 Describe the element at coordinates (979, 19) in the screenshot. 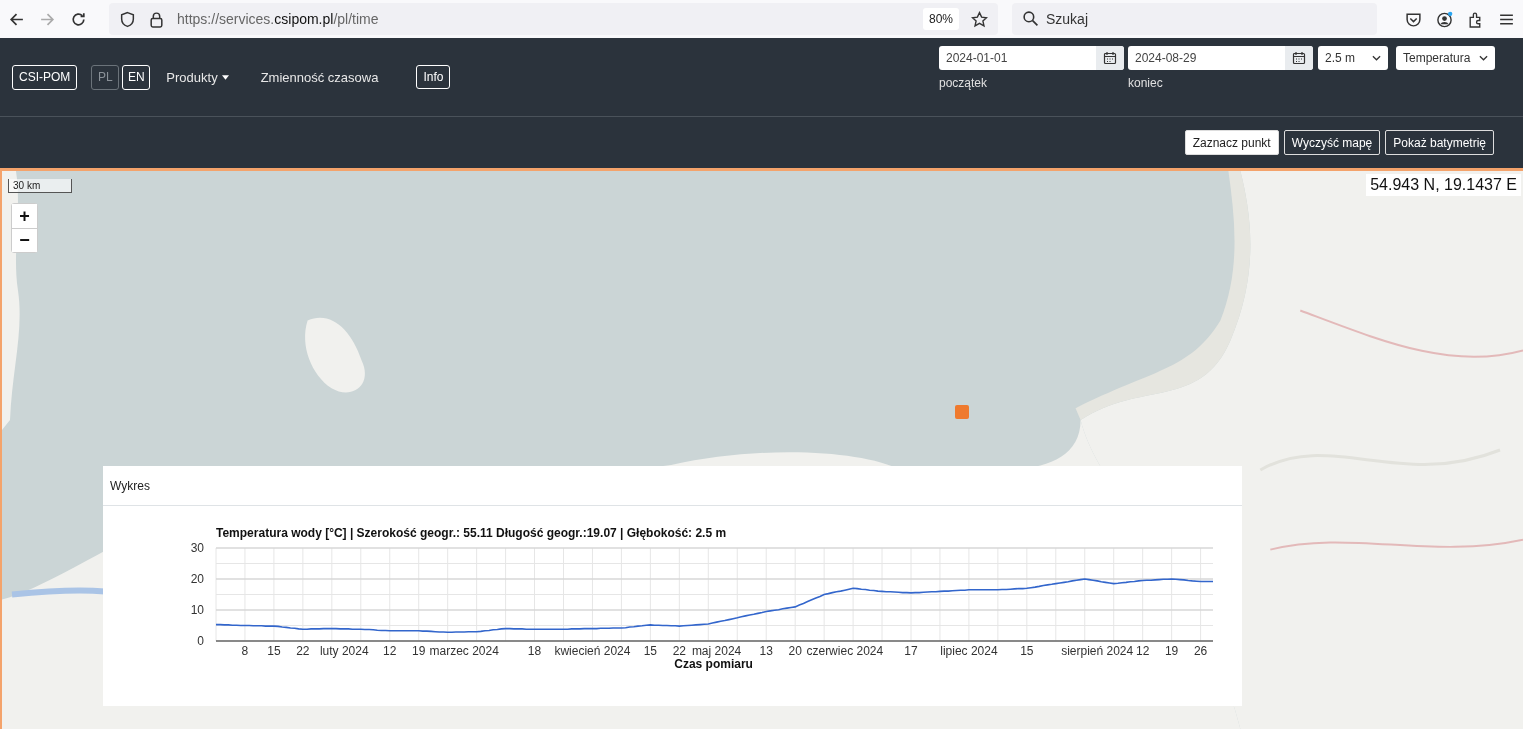

I see `star-icon` at that location.